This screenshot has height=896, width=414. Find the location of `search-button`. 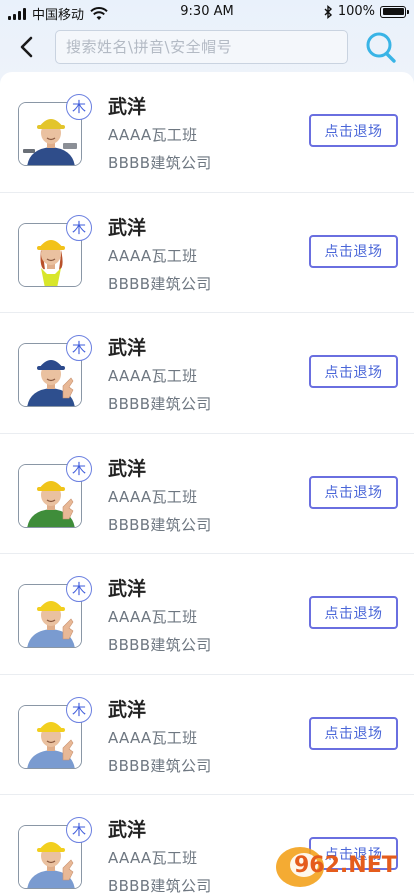

search-button is located at coordinates (381, 48).